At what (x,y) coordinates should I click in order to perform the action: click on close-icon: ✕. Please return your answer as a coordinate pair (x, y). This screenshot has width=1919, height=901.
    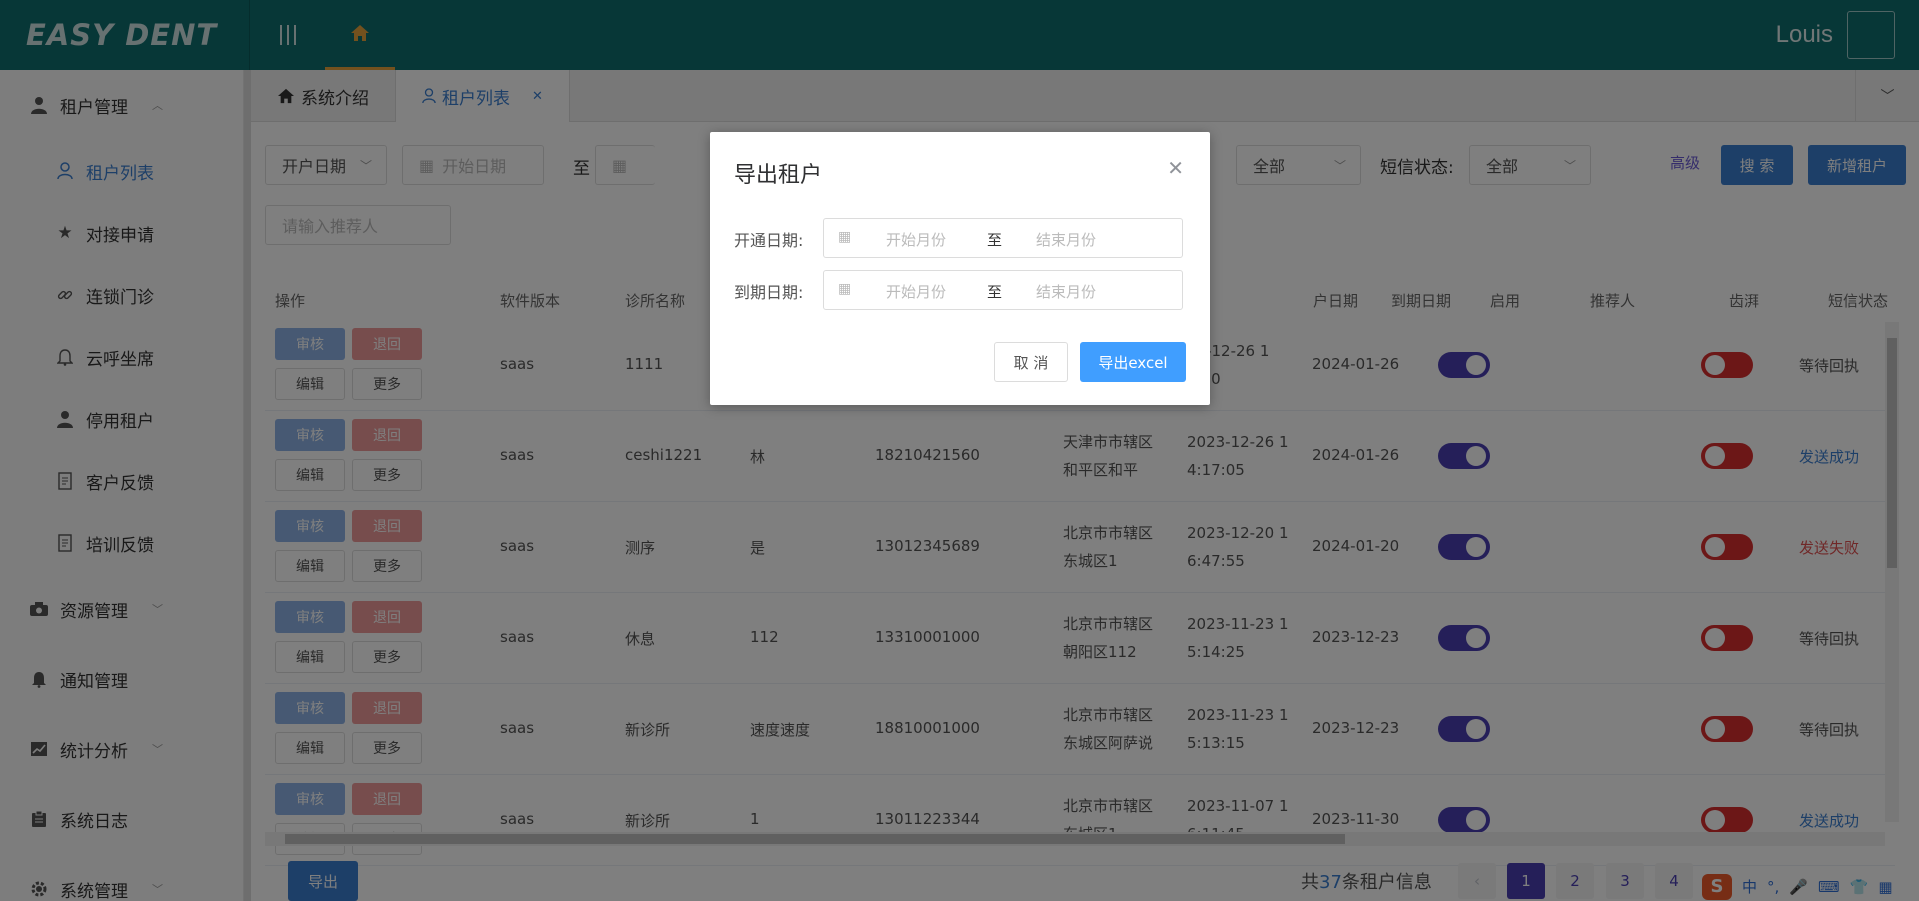
    Looking at the image, I should click on (1175, 168).